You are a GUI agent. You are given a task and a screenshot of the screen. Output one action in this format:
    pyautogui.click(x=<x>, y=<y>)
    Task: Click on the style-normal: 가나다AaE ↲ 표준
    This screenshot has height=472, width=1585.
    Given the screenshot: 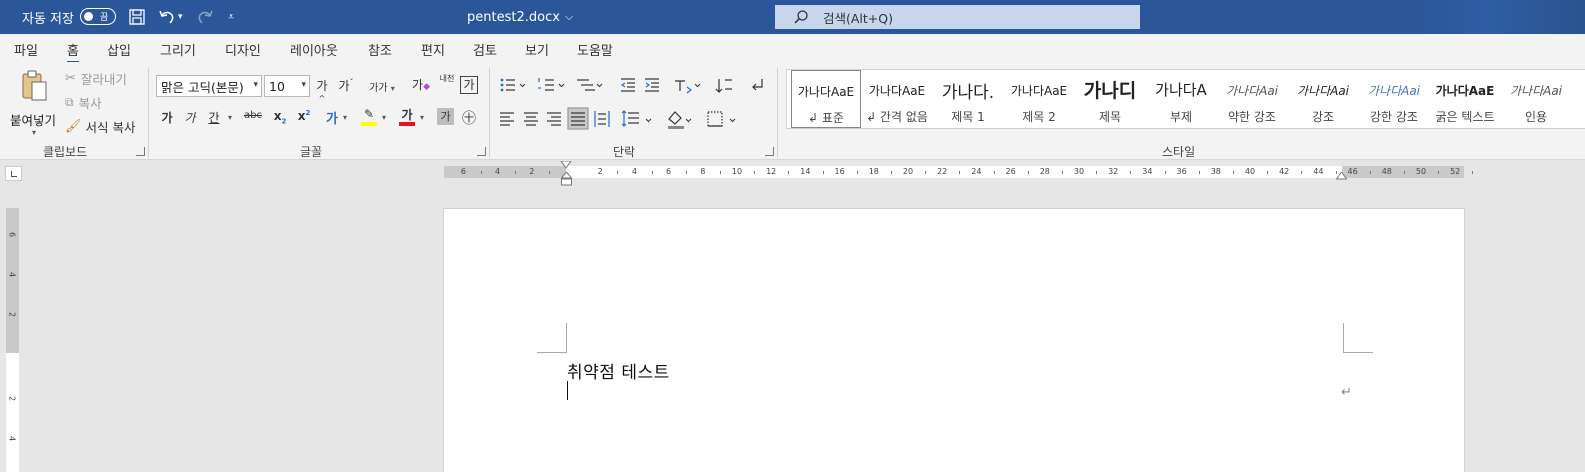 What is the action you would take?
    pyautogui.click(x=826, y=99)
    